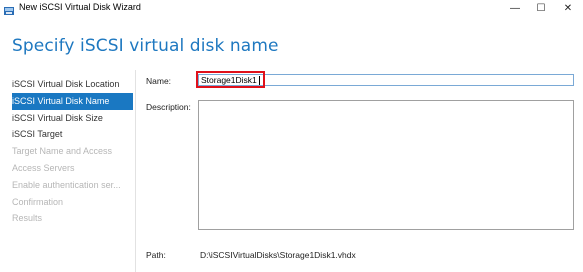 The height and width of the screenshot is (272, 583). I want to click on maximize-icon: ☐, so click(541, 8).